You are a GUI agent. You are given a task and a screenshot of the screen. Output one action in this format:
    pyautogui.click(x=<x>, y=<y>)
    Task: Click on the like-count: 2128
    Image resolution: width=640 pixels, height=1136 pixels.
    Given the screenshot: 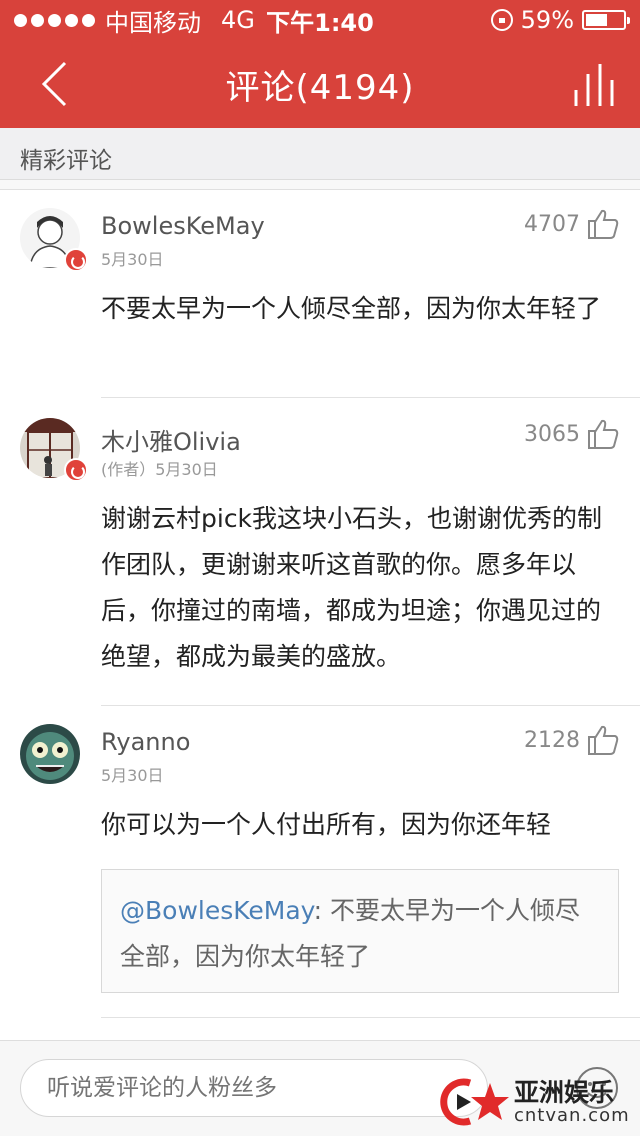 What is the action you would take?
    pyautogui.click(x=552, y=740)
    